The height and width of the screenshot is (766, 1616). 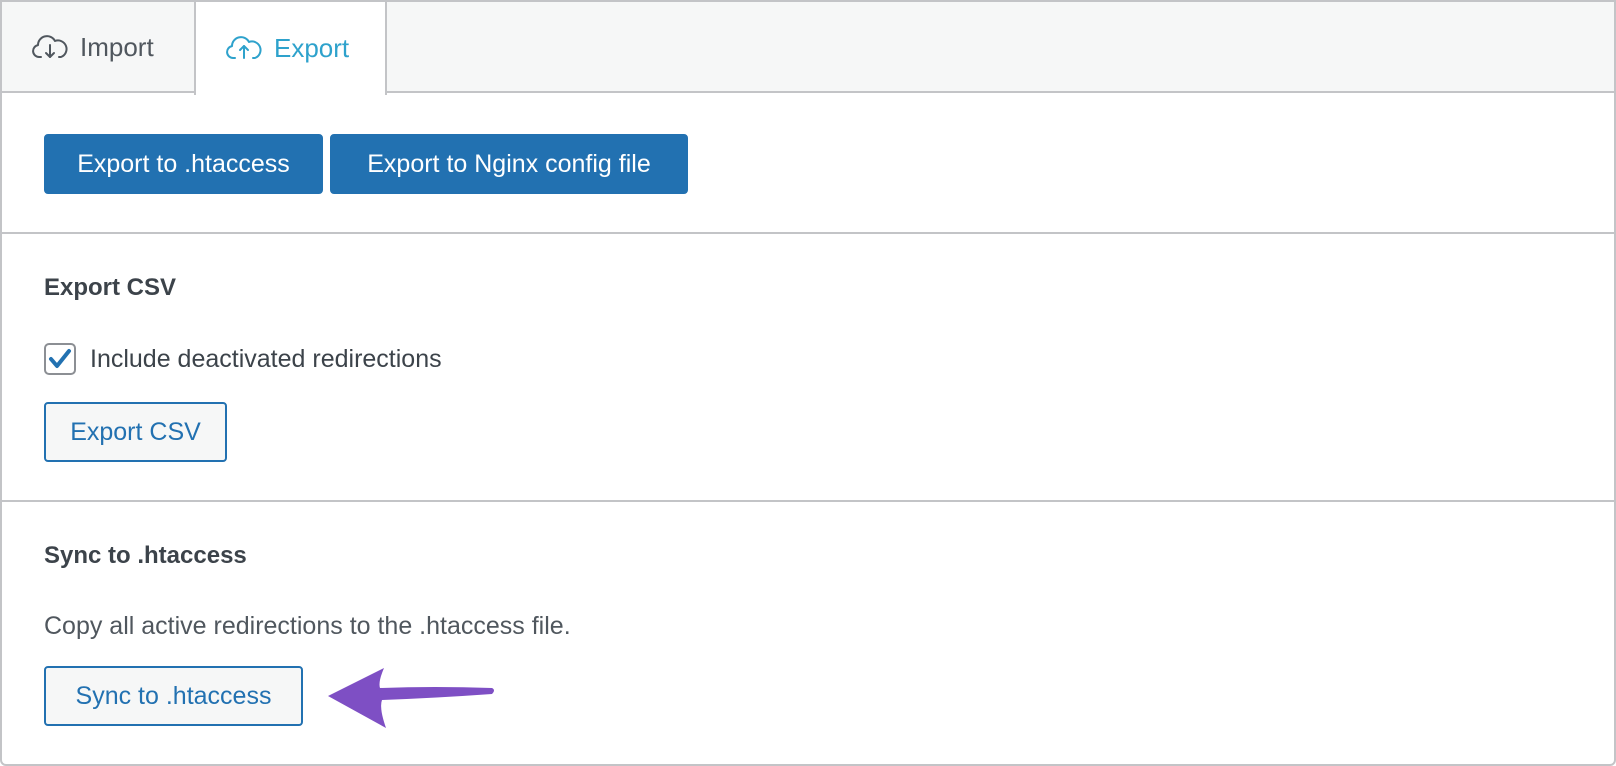 I want to click on cloud-download-icon, so click(x=50, y=48).